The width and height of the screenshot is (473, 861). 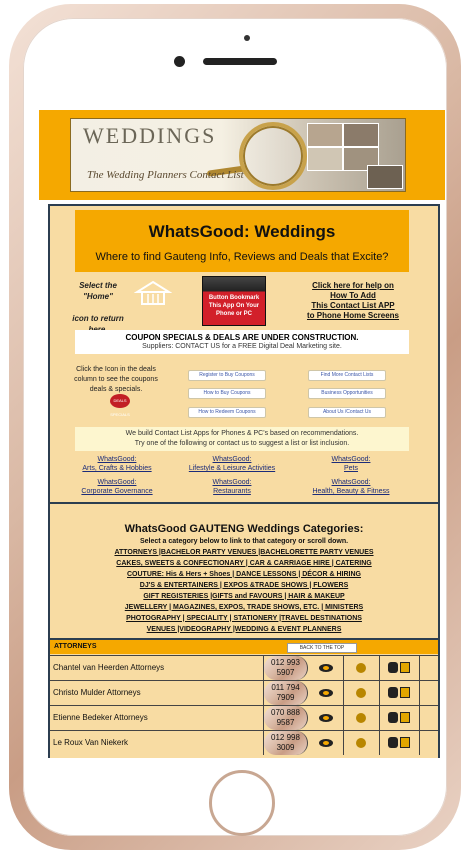 What do you see at coordinates (405, 742) in the screenshot?
I see `contact-card-icon` at bounding box center [405, 742].